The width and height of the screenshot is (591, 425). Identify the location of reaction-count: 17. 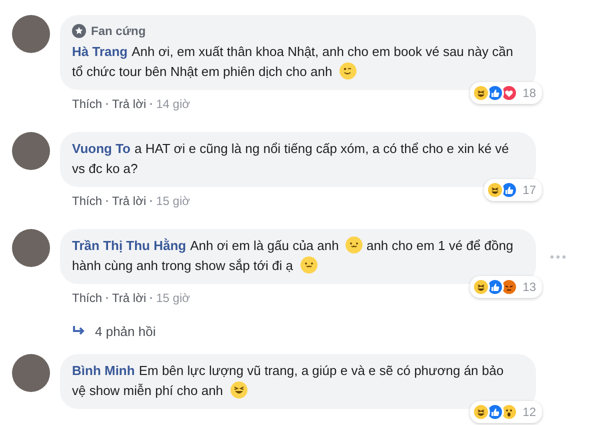
(529, 190).